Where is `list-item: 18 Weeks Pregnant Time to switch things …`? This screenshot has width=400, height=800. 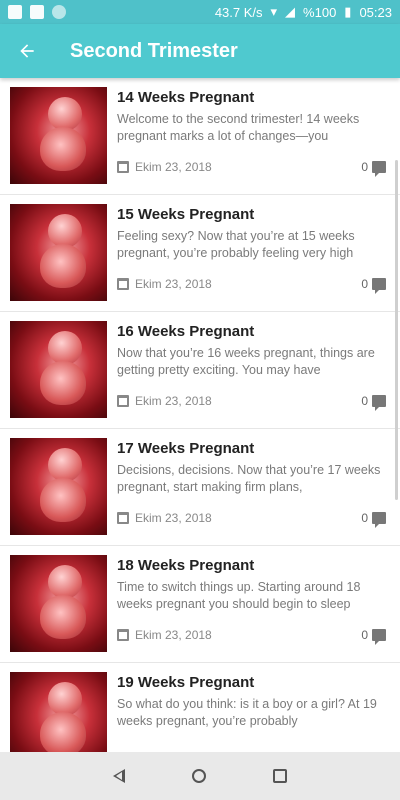 list-item: 18 Weeks Pregnant Time to switch things … is located at coordinates (200, 604).